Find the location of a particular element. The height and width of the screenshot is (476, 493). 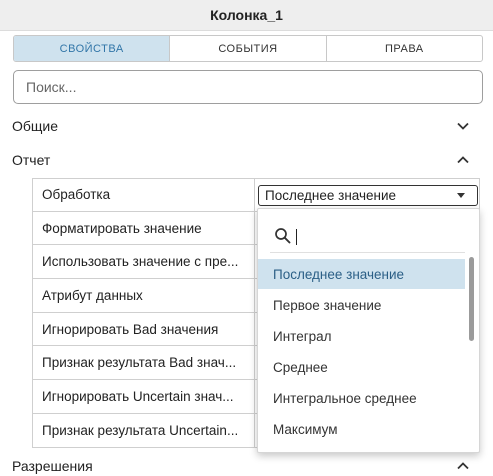

caret-down-icon is located at coordinates (461, 195).